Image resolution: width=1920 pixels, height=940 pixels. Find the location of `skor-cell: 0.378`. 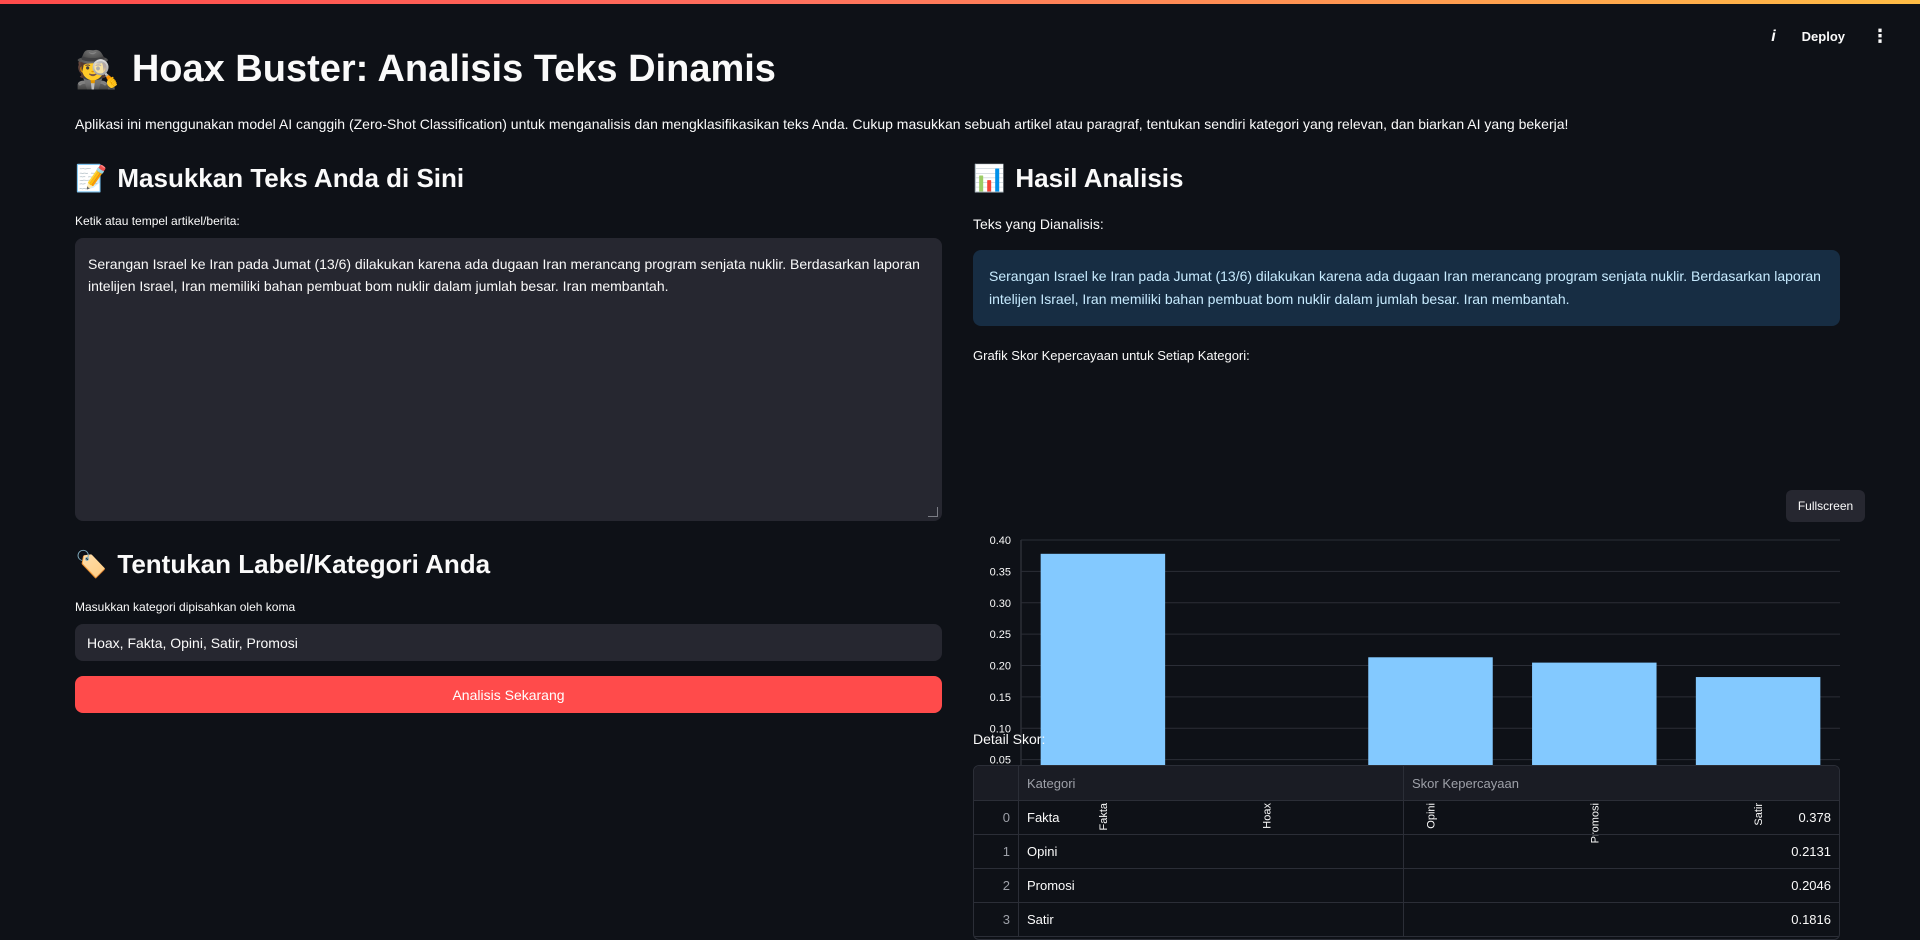

skor-cell: 0.378 is located at coordinates (1814, 817).